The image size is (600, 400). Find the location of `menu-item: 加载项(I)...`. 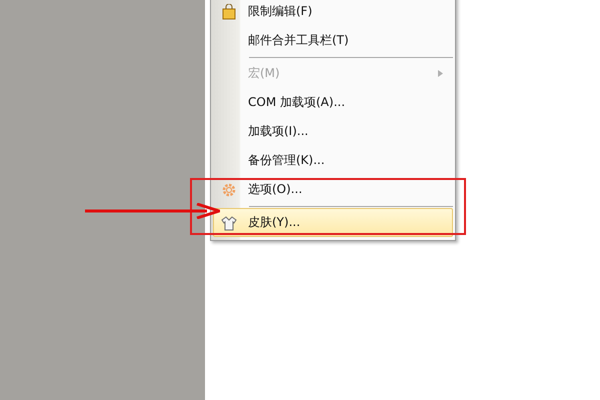

menu-item: 加载项(I)... is located at coordinates (333, 131).